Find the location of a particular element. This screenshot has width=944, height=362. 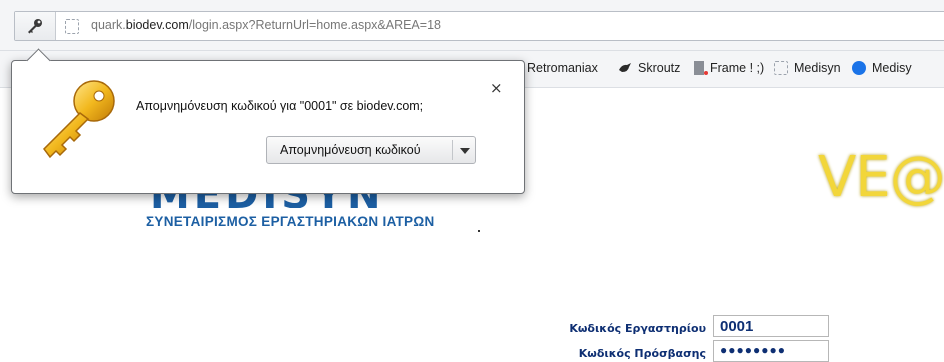

password-input: ●●●●●●●● is located at coordinates (771, 351).